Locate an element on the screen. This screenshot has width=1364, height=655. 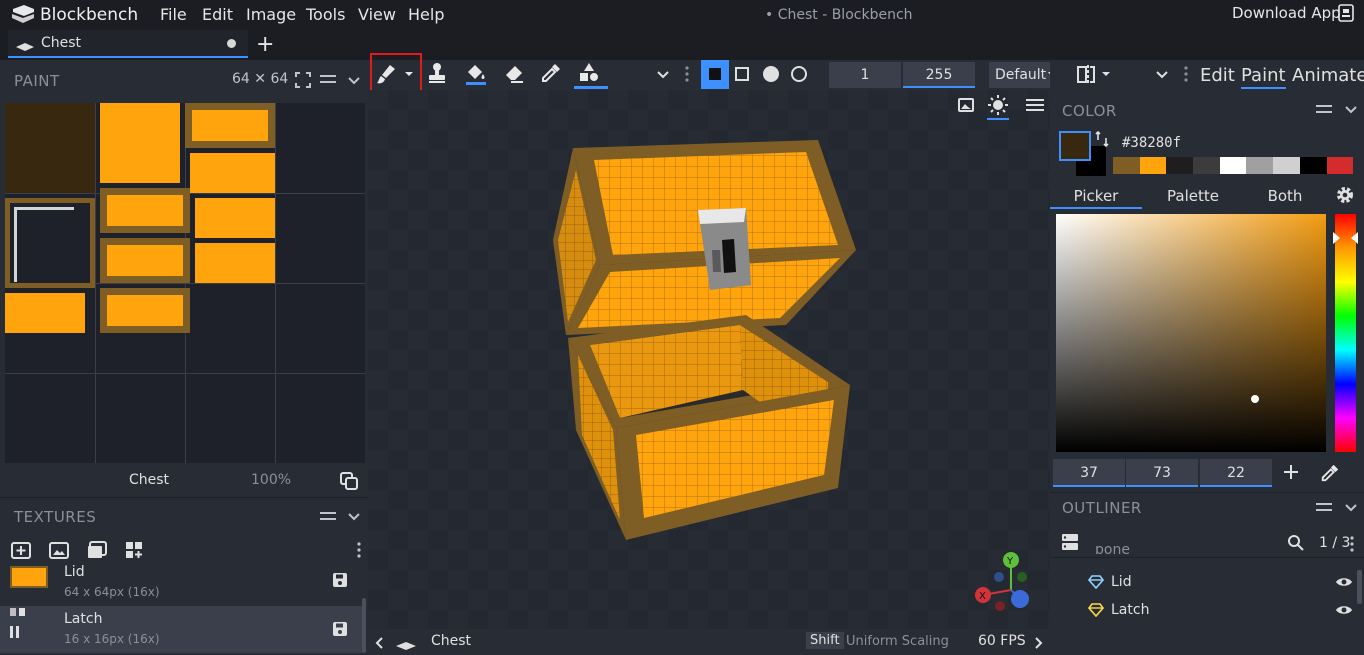
tab-both: Both is located at coordinates (1285, 196).